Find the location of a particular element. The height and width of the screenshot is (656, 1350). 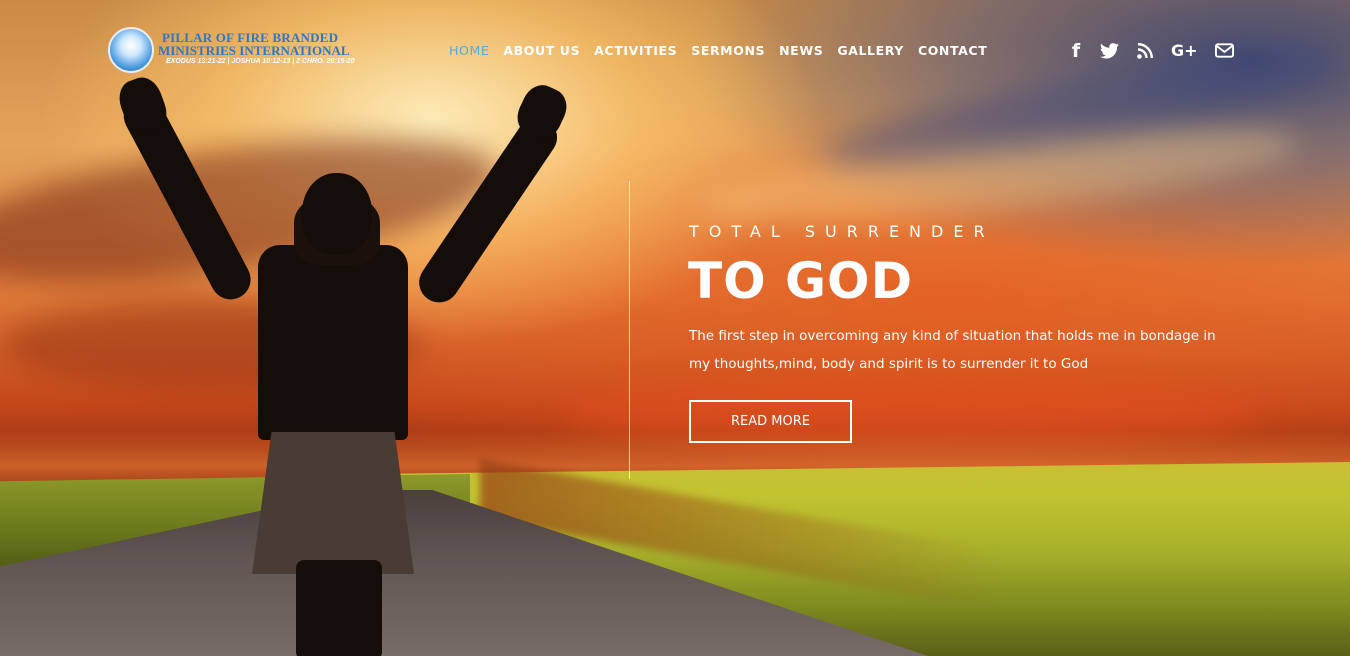

nav-news: NEWS is located at coordinates (801, 50).